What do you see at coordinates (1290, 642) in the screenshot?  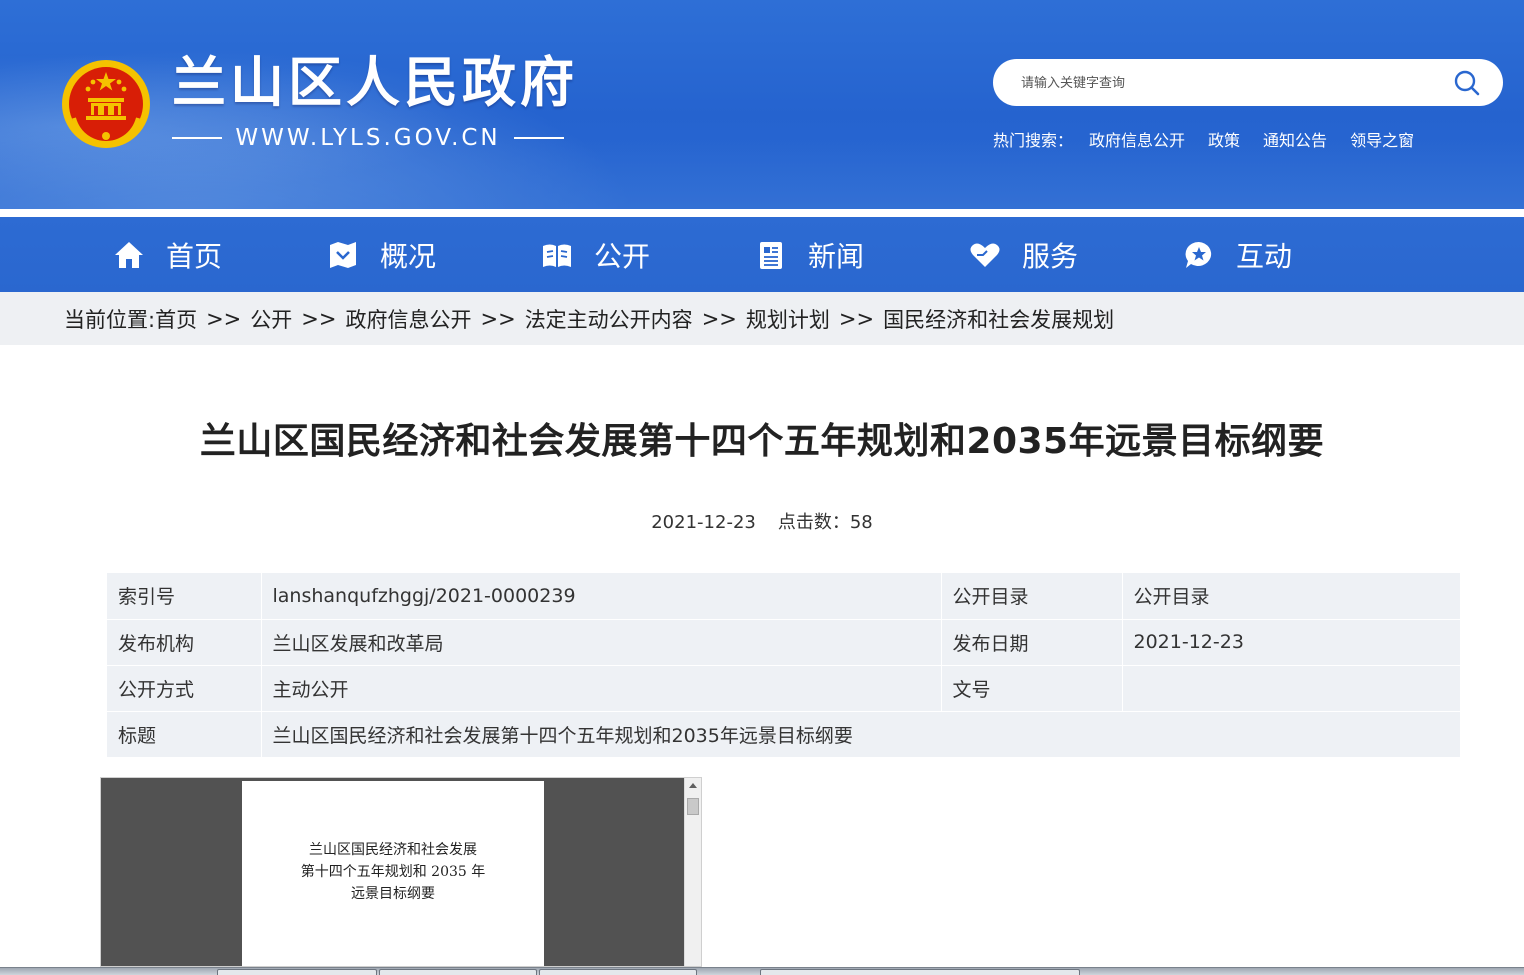 I see `table-value: 2021-12-23` at bounding box center [1290, 642].